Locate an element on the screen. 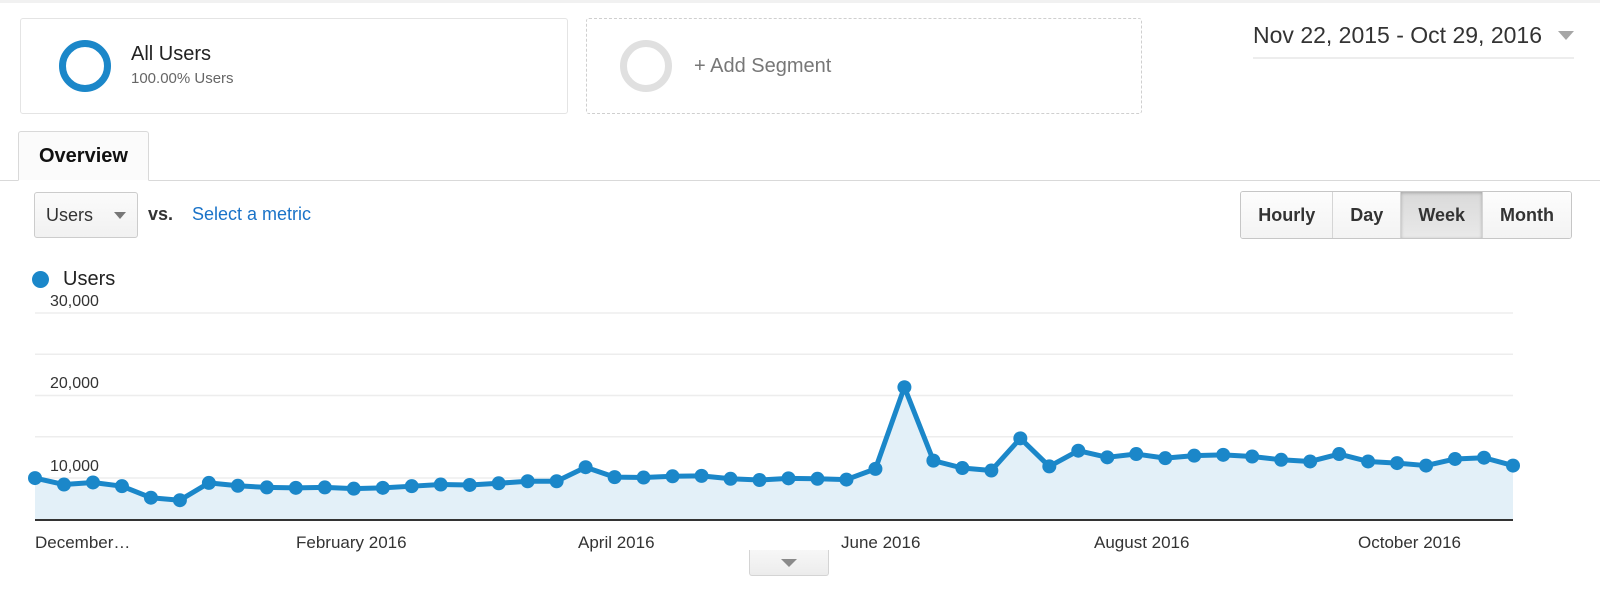  x-axis-label: April 2016 is located at coordinates (616, 542).